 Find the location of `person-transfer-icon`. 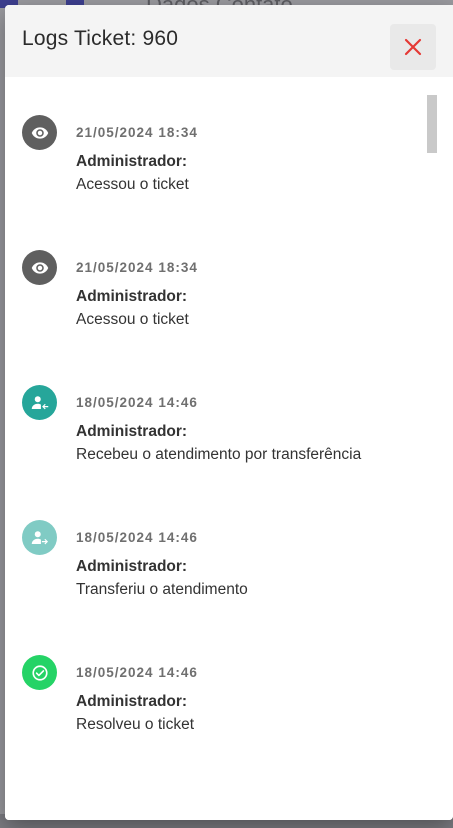

person-transfer-icon is located at coordinates (39, 537).